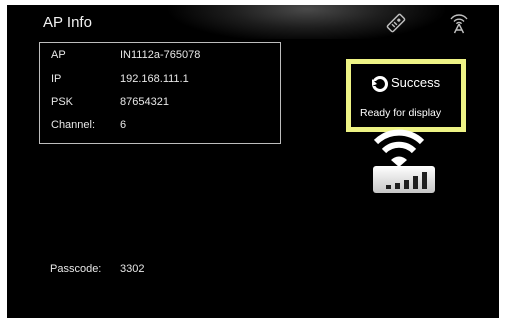  Describe the element at coordinates (416, 82) in the screenshot. I see `status-title: Success` at that location.